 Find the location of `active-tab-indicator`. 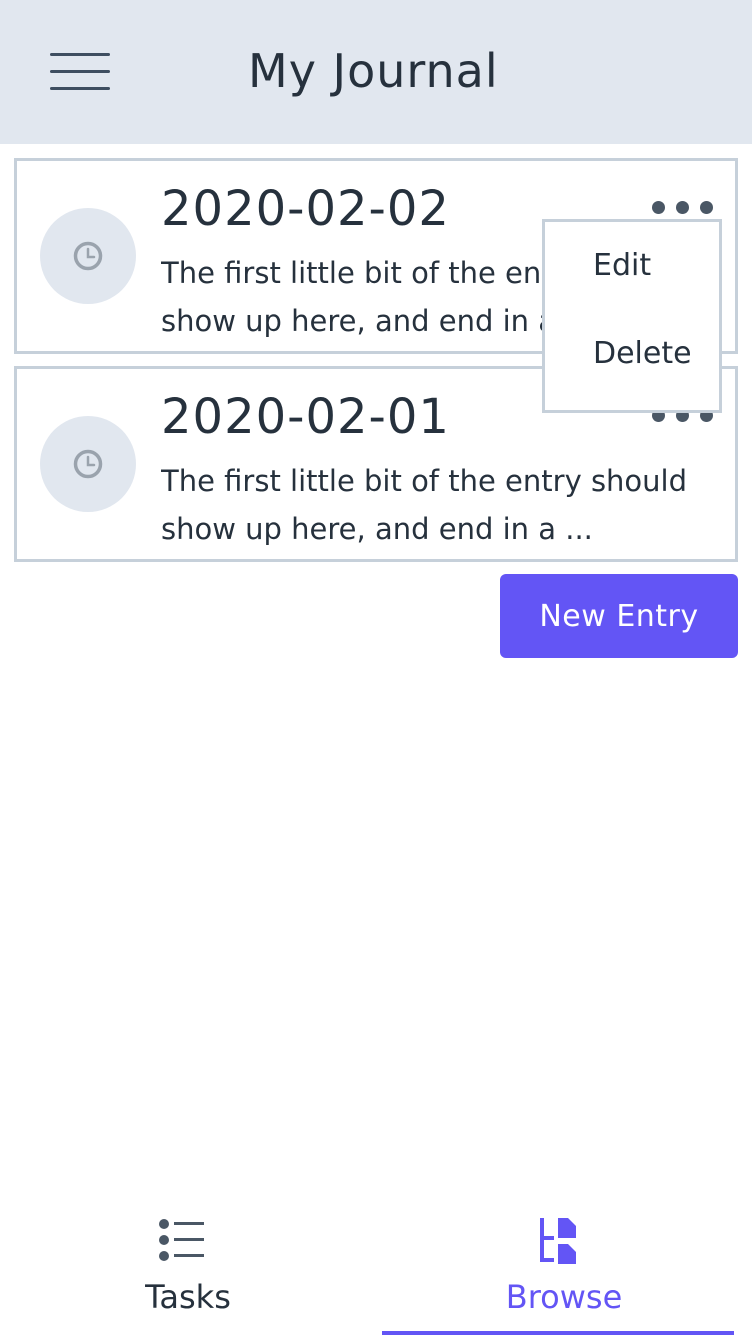

active-tab-indicator is located at coordinates (558, 1333).